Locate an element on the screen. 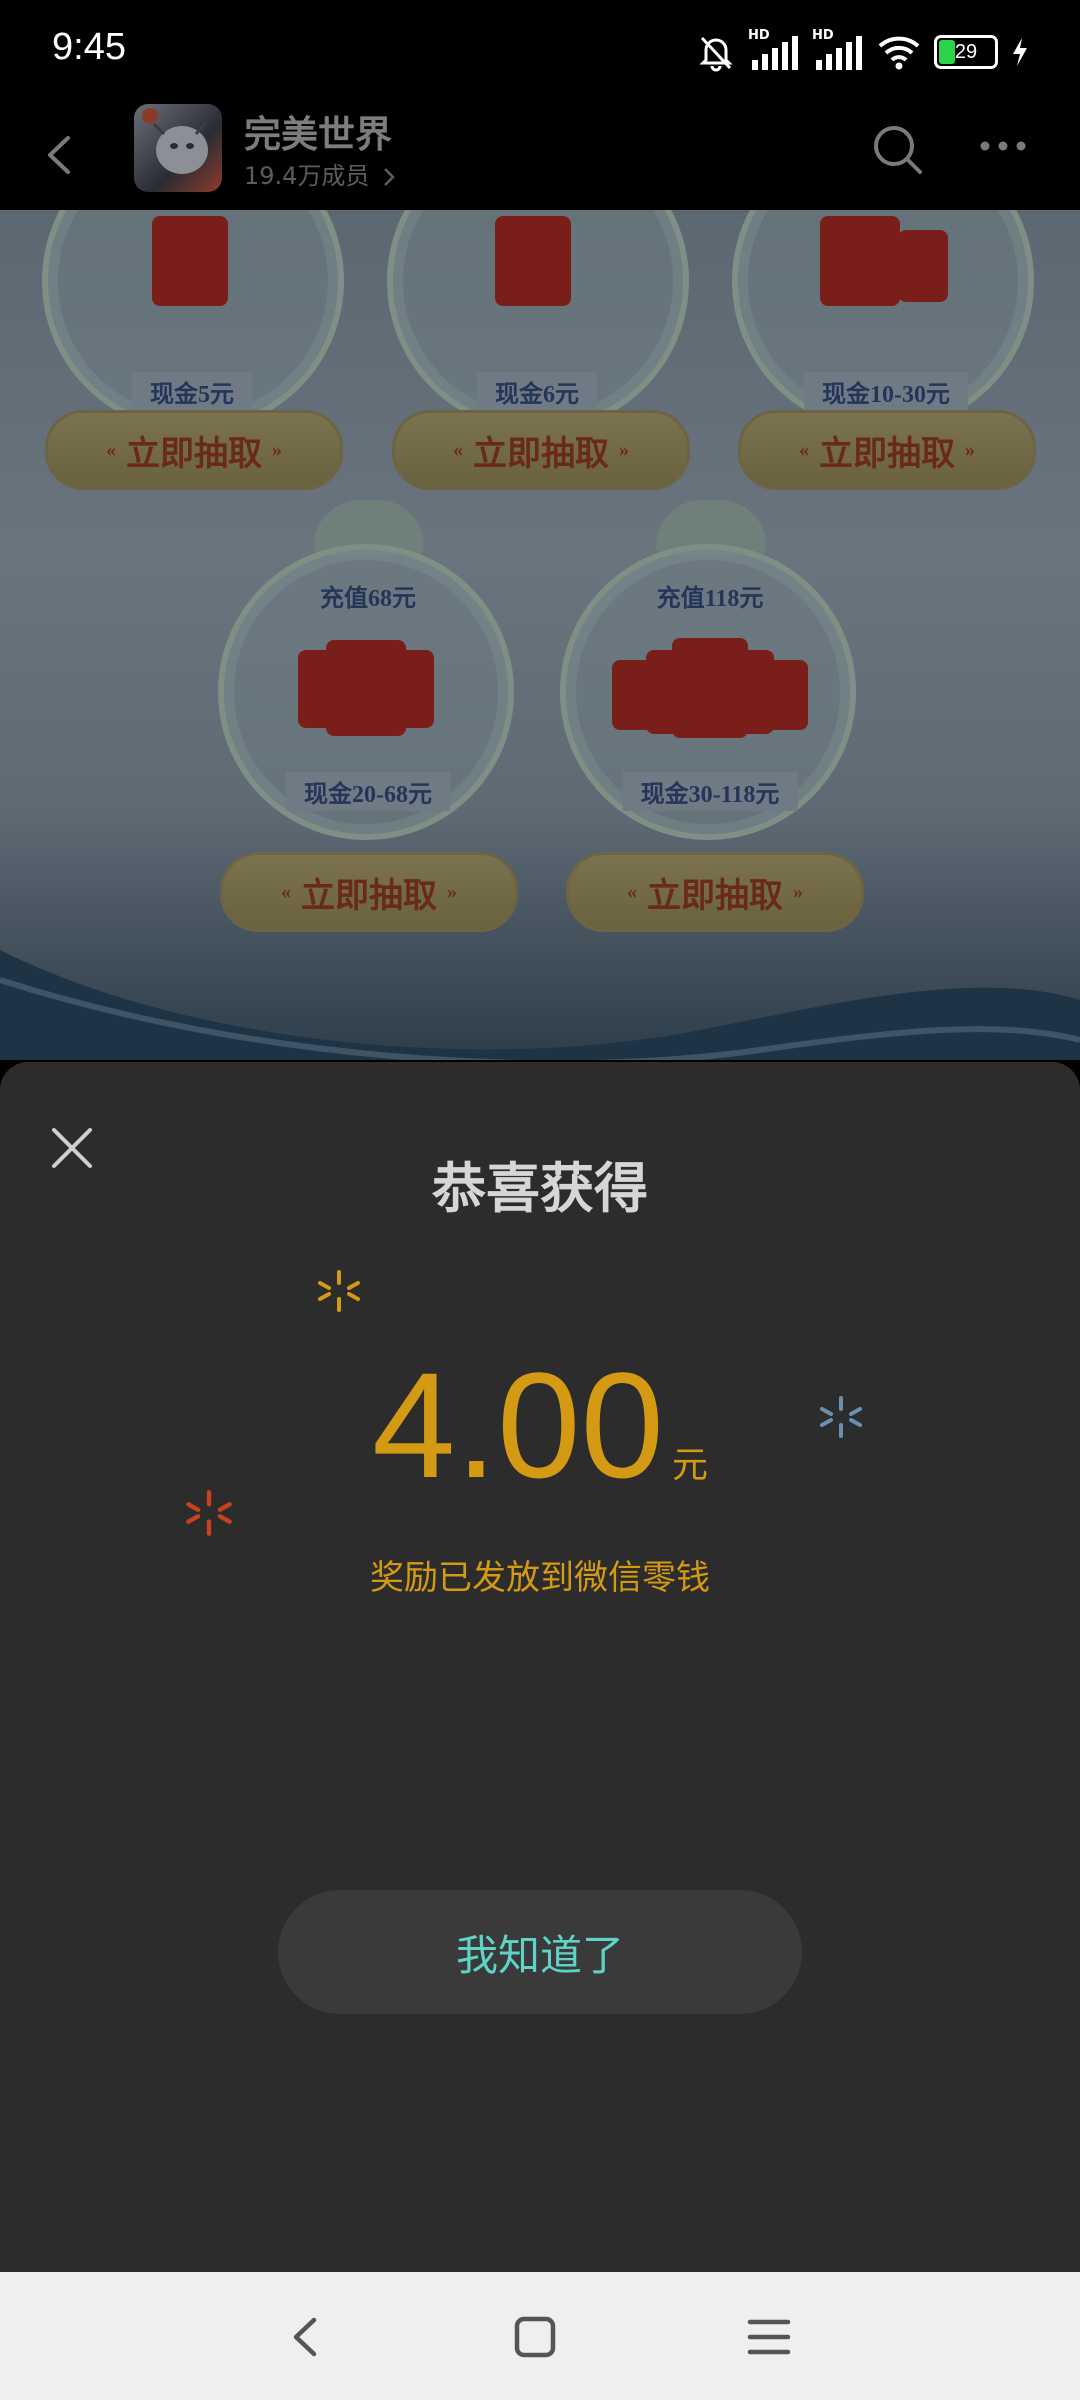 Image resolution: width=1080 pixels, height=2400 pixels. menu-lines-icon is located at coordinates (769, 2337).